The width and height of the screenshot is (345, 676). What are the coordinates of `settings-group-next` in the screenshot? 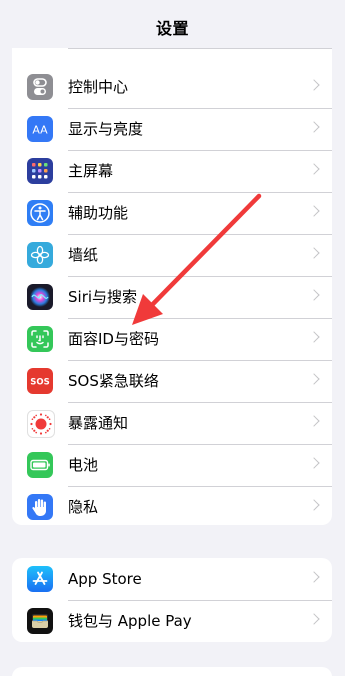 It's located at (172, 671).